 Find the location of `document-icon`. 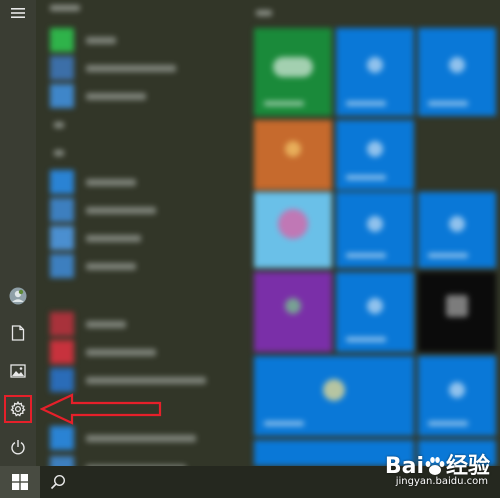

document-icon is located at coordinates (18, 333).